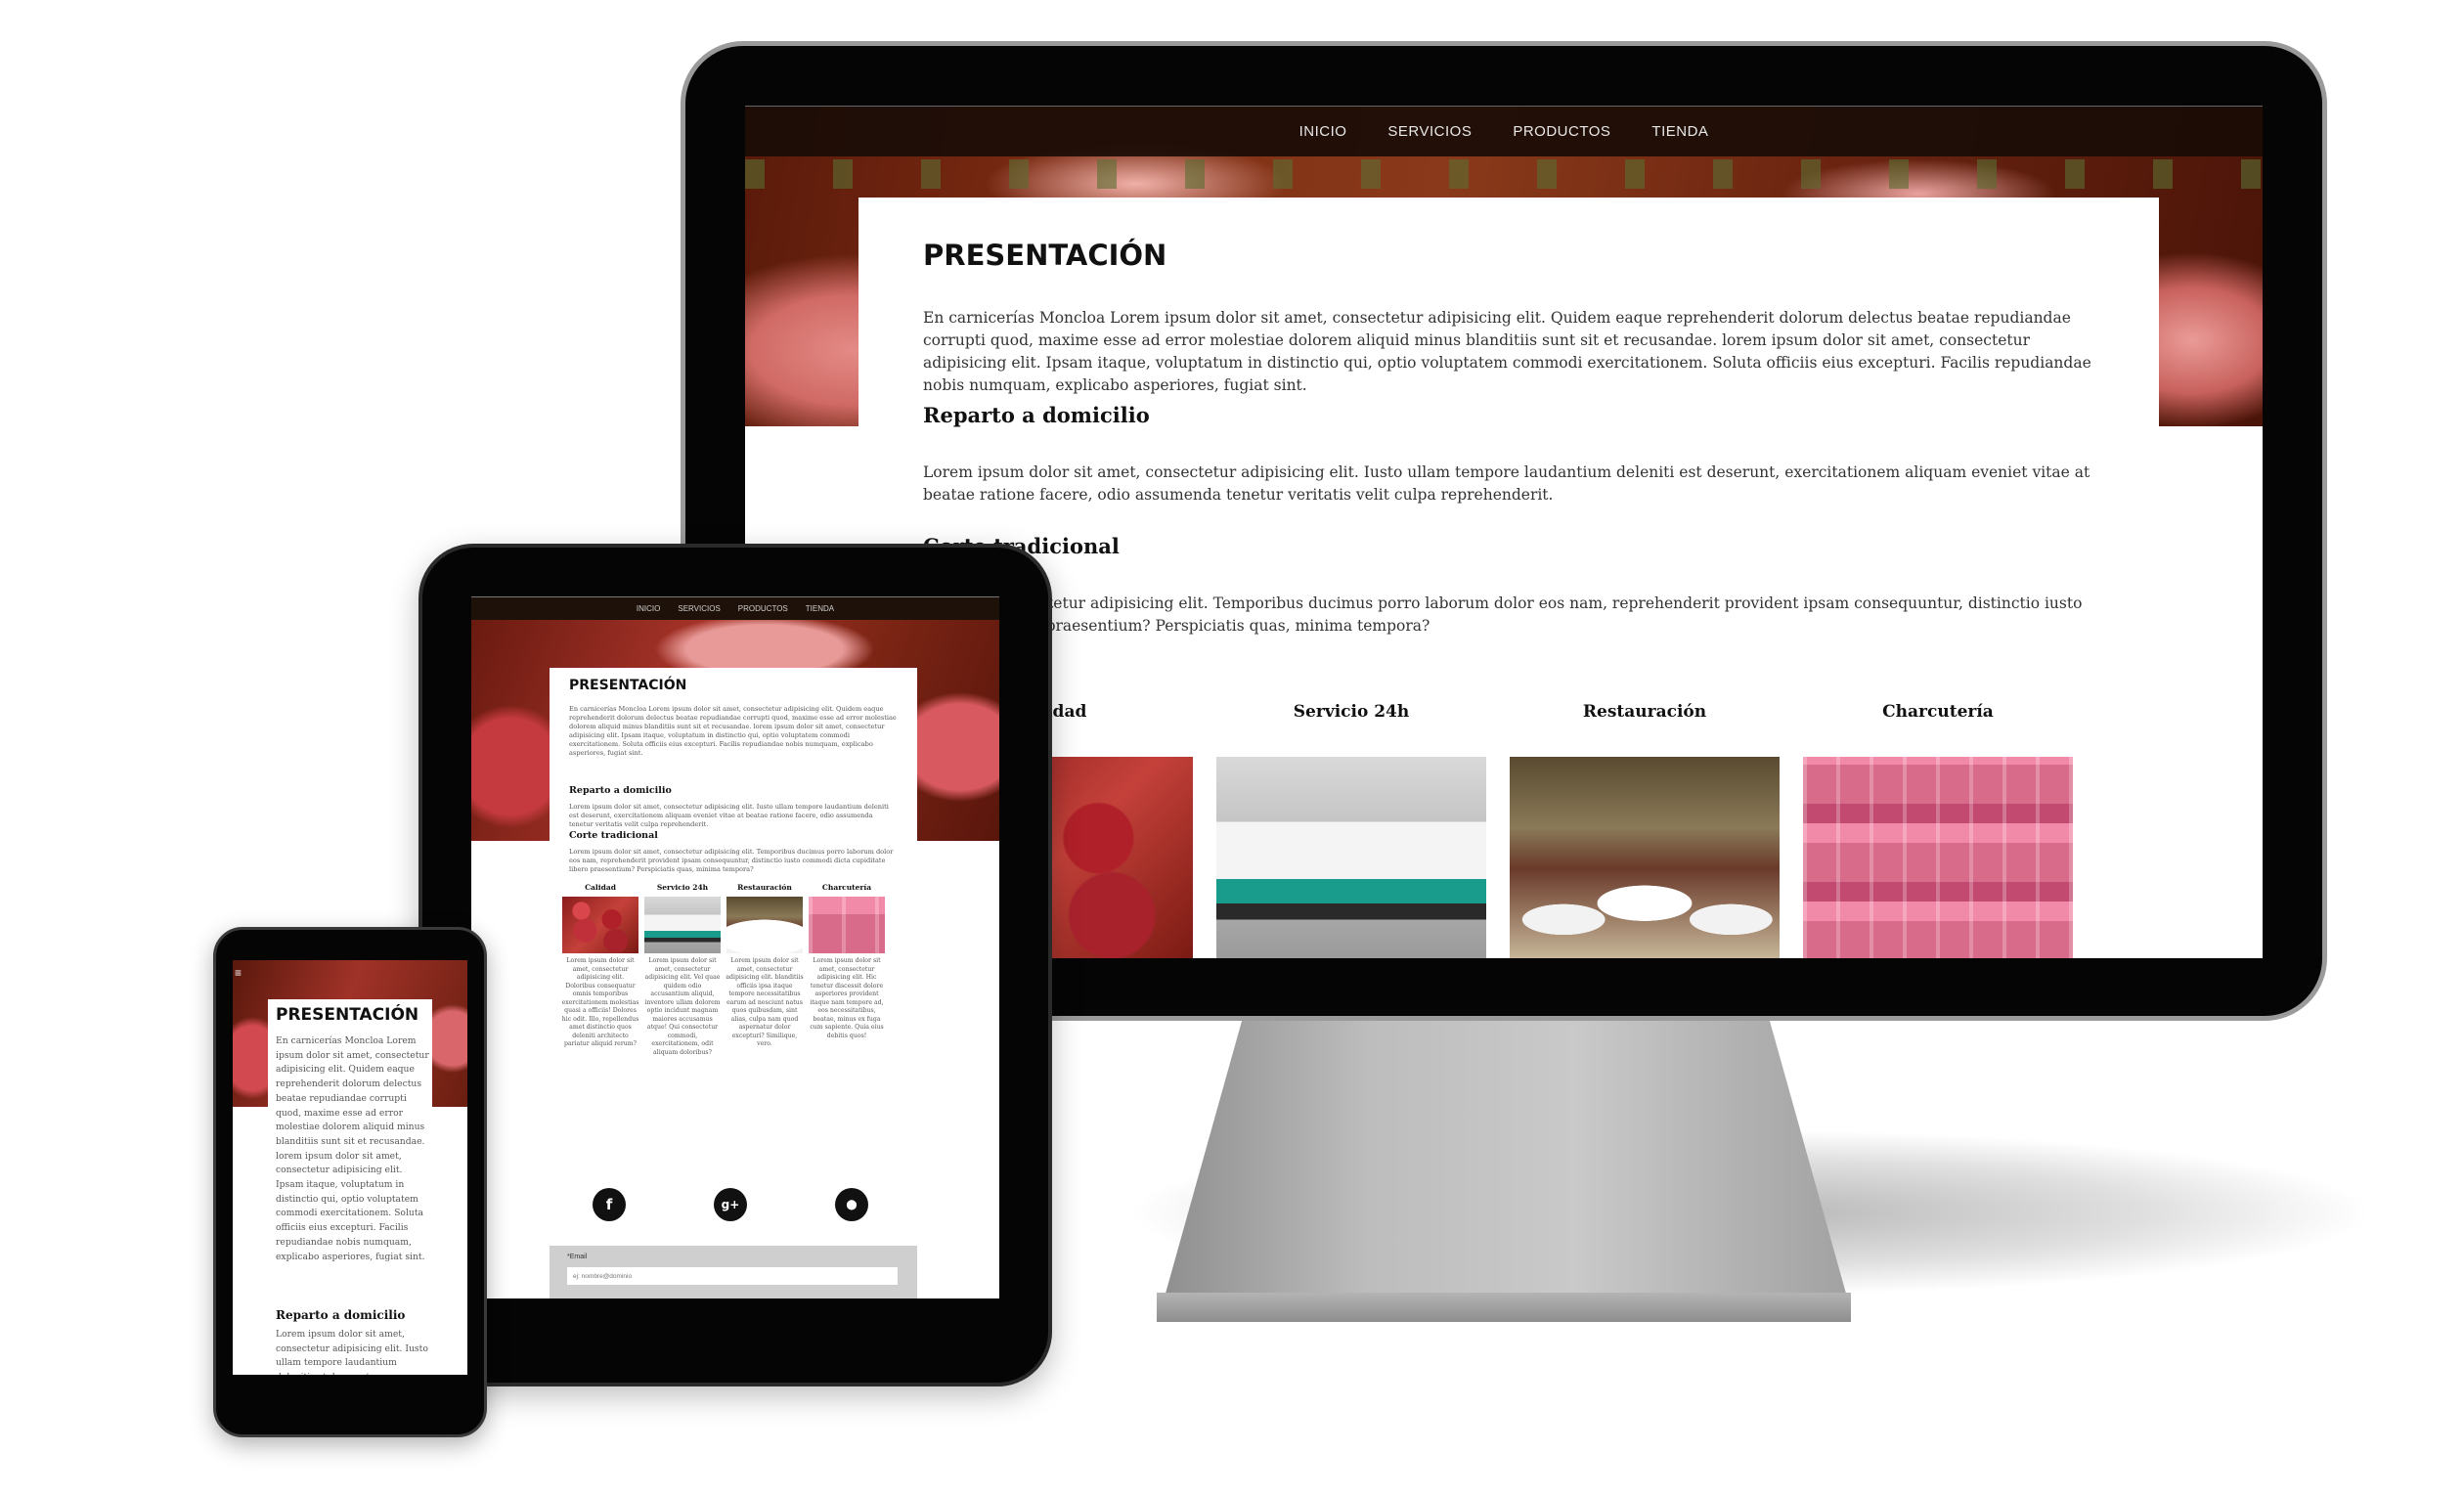 The image size is (2464, 1496). Describe the element at coordinates (620, 790) in the screenshot. I see `tablet-reparto-heading: Reparto a domicilio` at that location.